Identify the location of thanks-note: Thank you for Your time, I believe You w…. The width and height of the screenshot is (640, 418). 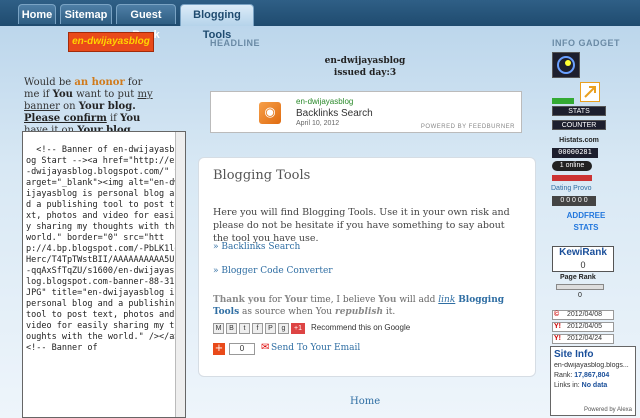
(359, 306).